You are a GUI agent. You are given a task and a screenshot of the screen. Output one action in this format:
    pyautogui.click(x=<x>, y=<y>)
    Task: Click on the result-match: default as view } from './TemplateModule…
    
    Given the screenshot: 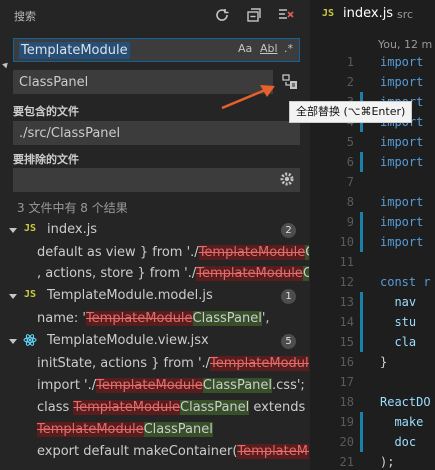 What is the action you would take?
    pyautogui.click(x=173, y=253)
    